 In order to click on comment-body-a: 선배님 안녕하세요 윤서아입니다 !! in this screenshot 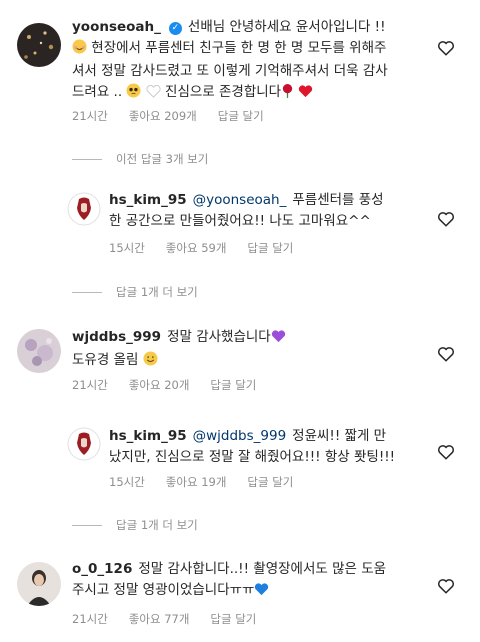, I will do `click(286, 27)`.